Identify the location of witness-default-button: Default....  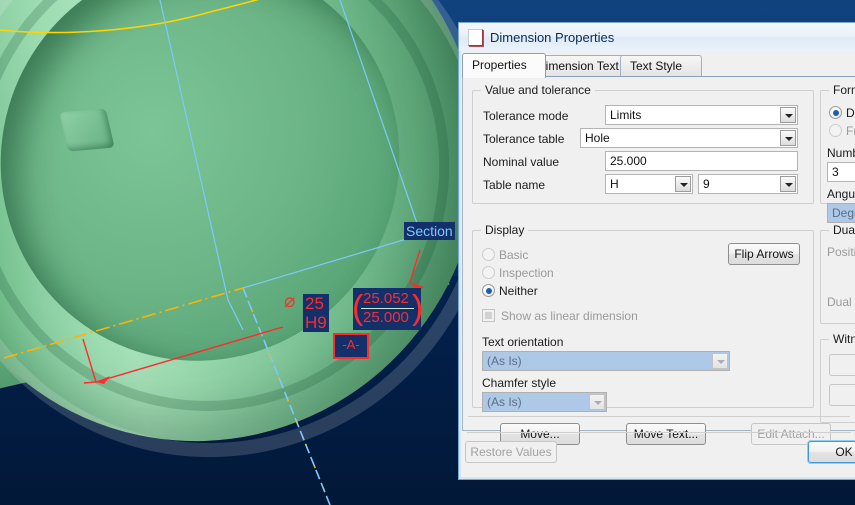
(842, 395).